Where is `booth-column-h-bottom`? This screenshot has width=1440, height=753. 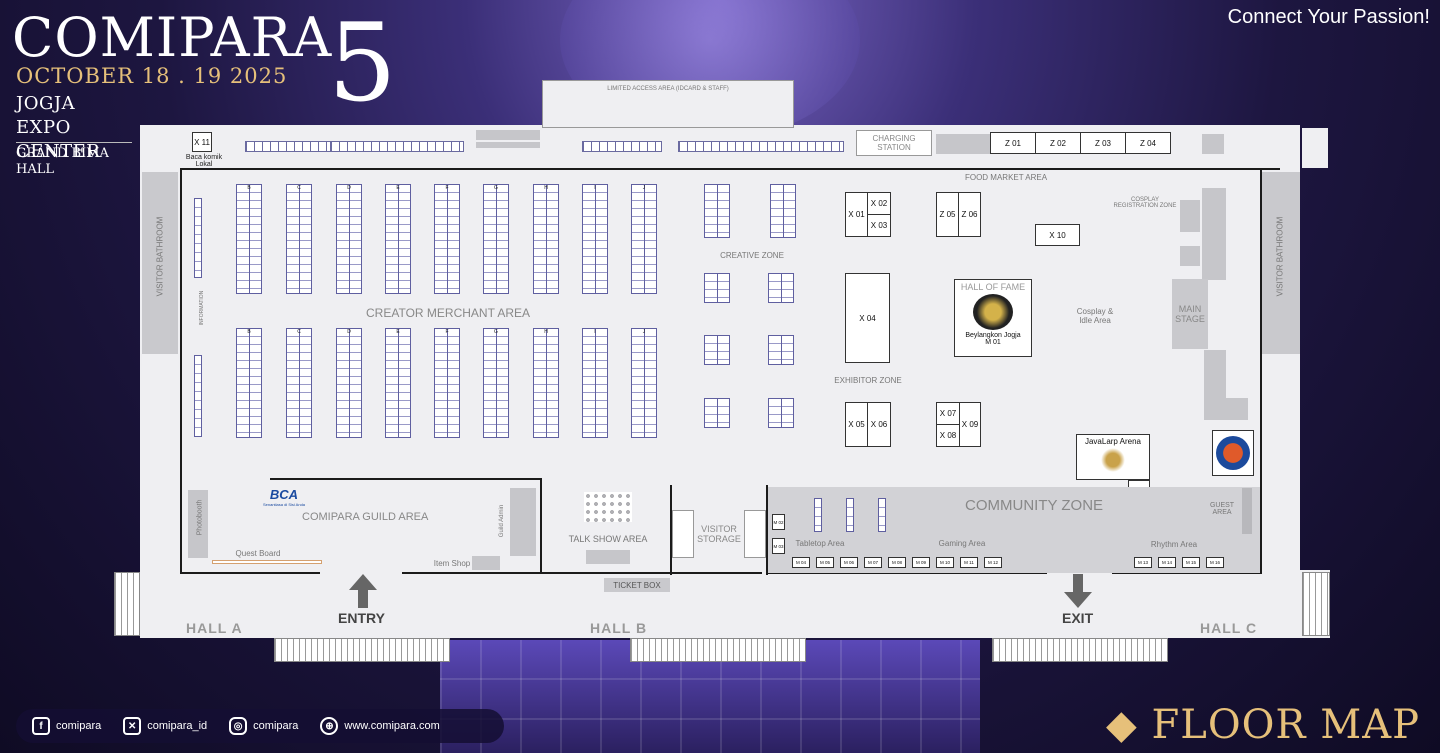
booth-column-h-bottom is located at coordinates (546, 383).